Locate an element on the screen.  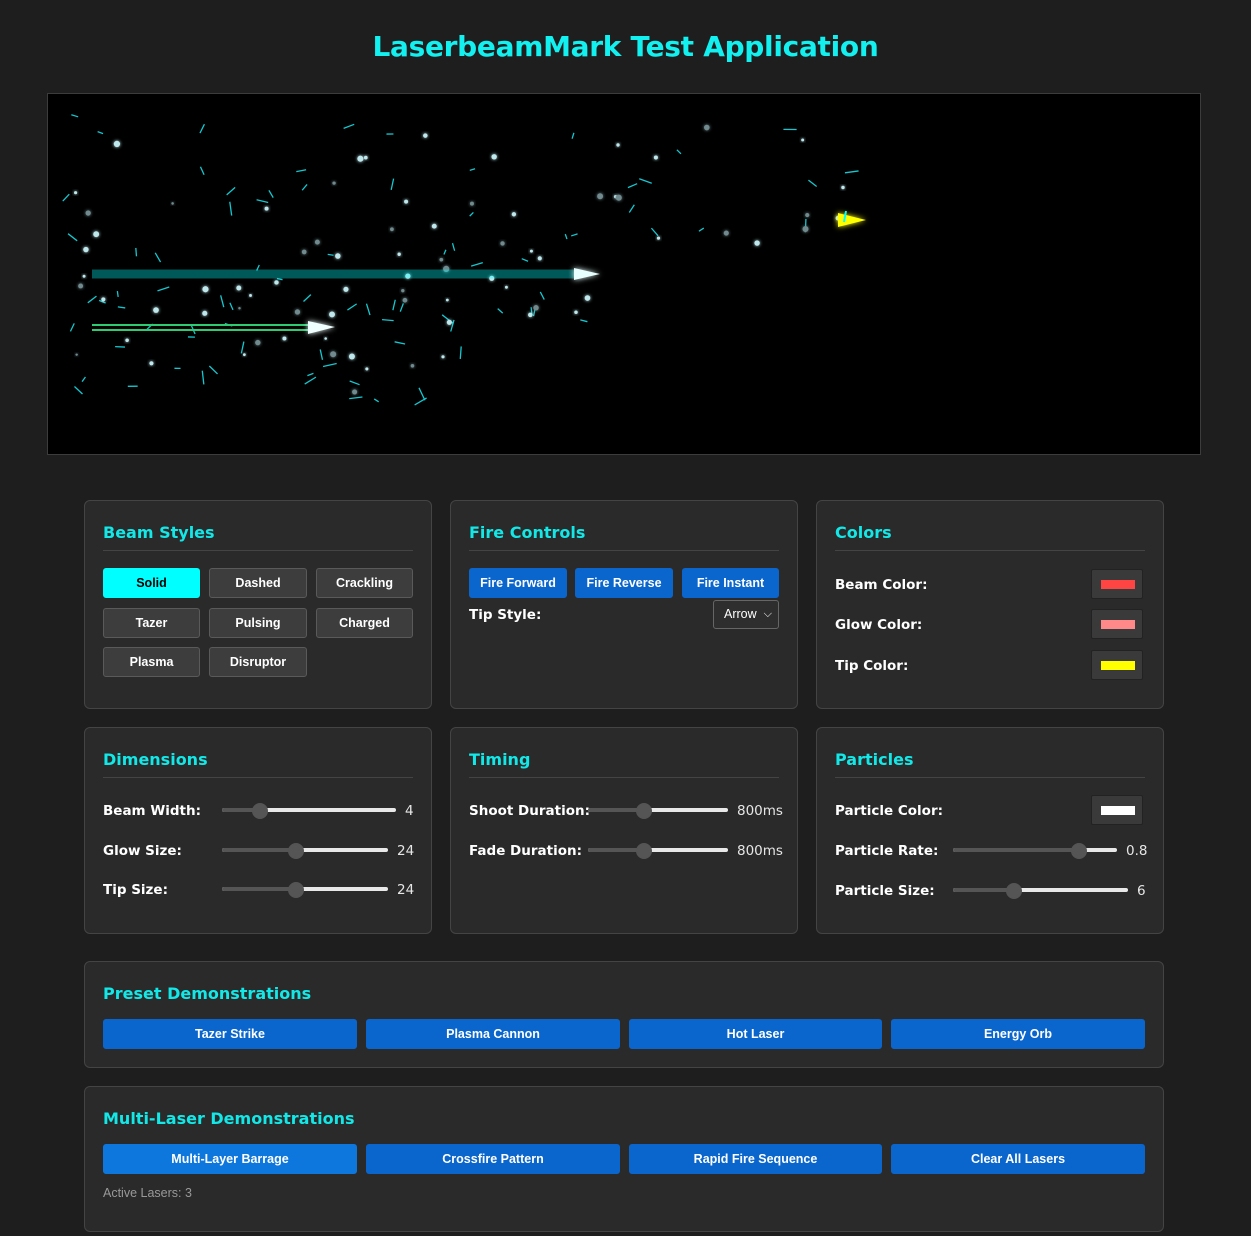
laser-tip-cyan is located at coordinates (587, 274).